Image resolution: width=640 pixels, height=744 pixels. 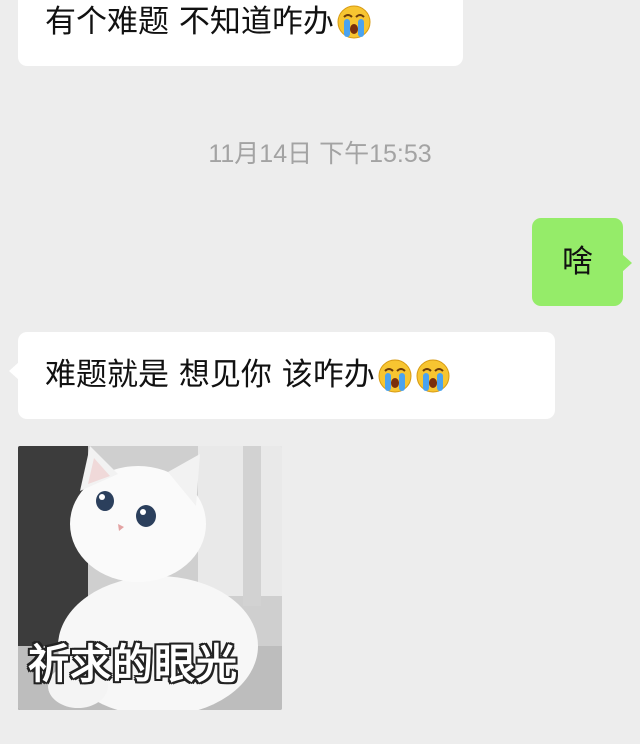 What do you see at coordinates (210, 375) in the screenshot?
I see `message-text: 难题就是 想见你 该咋办` at bounding box center [210, 375].